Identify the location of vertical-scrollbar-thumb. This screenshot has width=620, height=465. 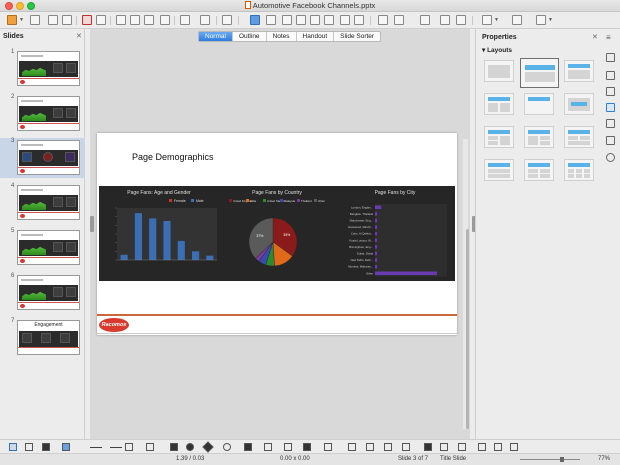
(467, 329).